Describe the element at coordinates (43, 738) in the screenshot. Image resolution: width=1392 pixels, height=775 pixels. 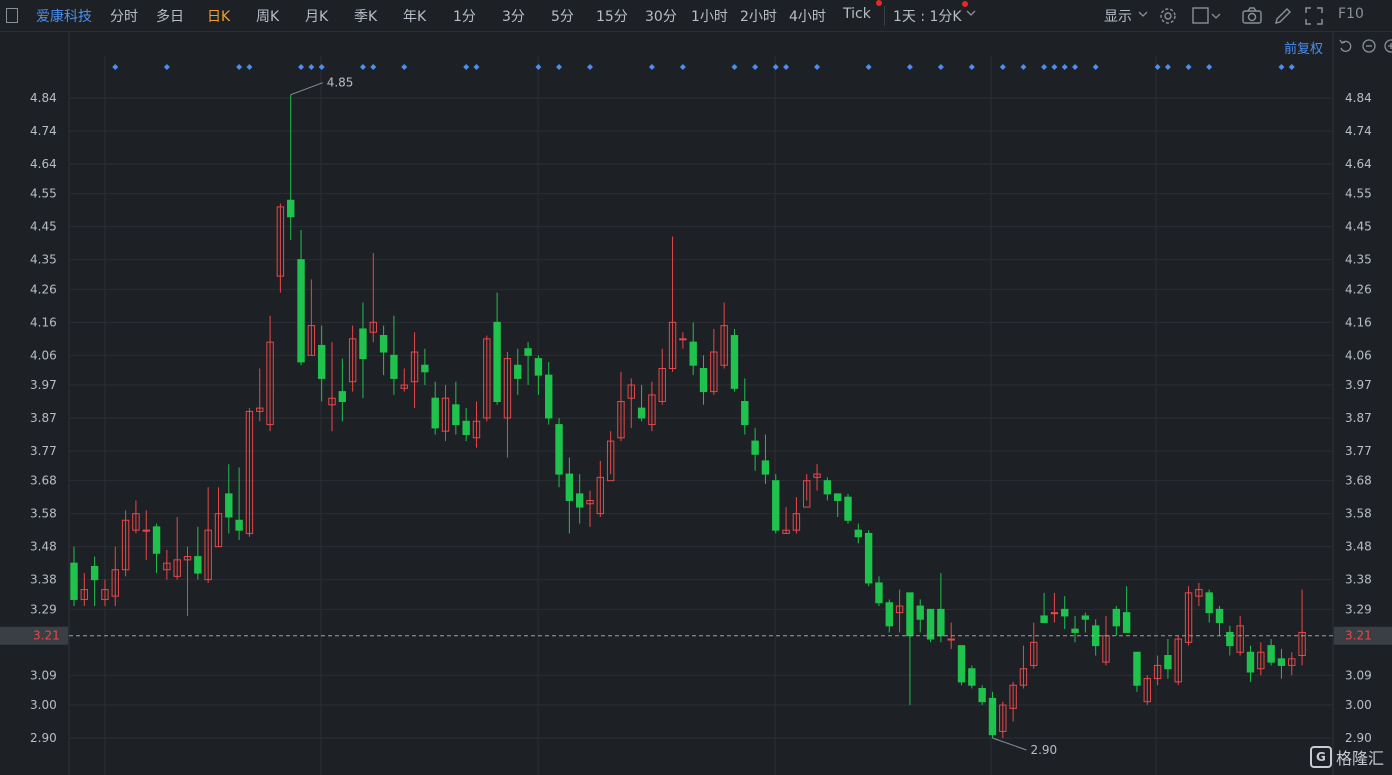
I see `y-tick-label-left: 2.90` at that location.